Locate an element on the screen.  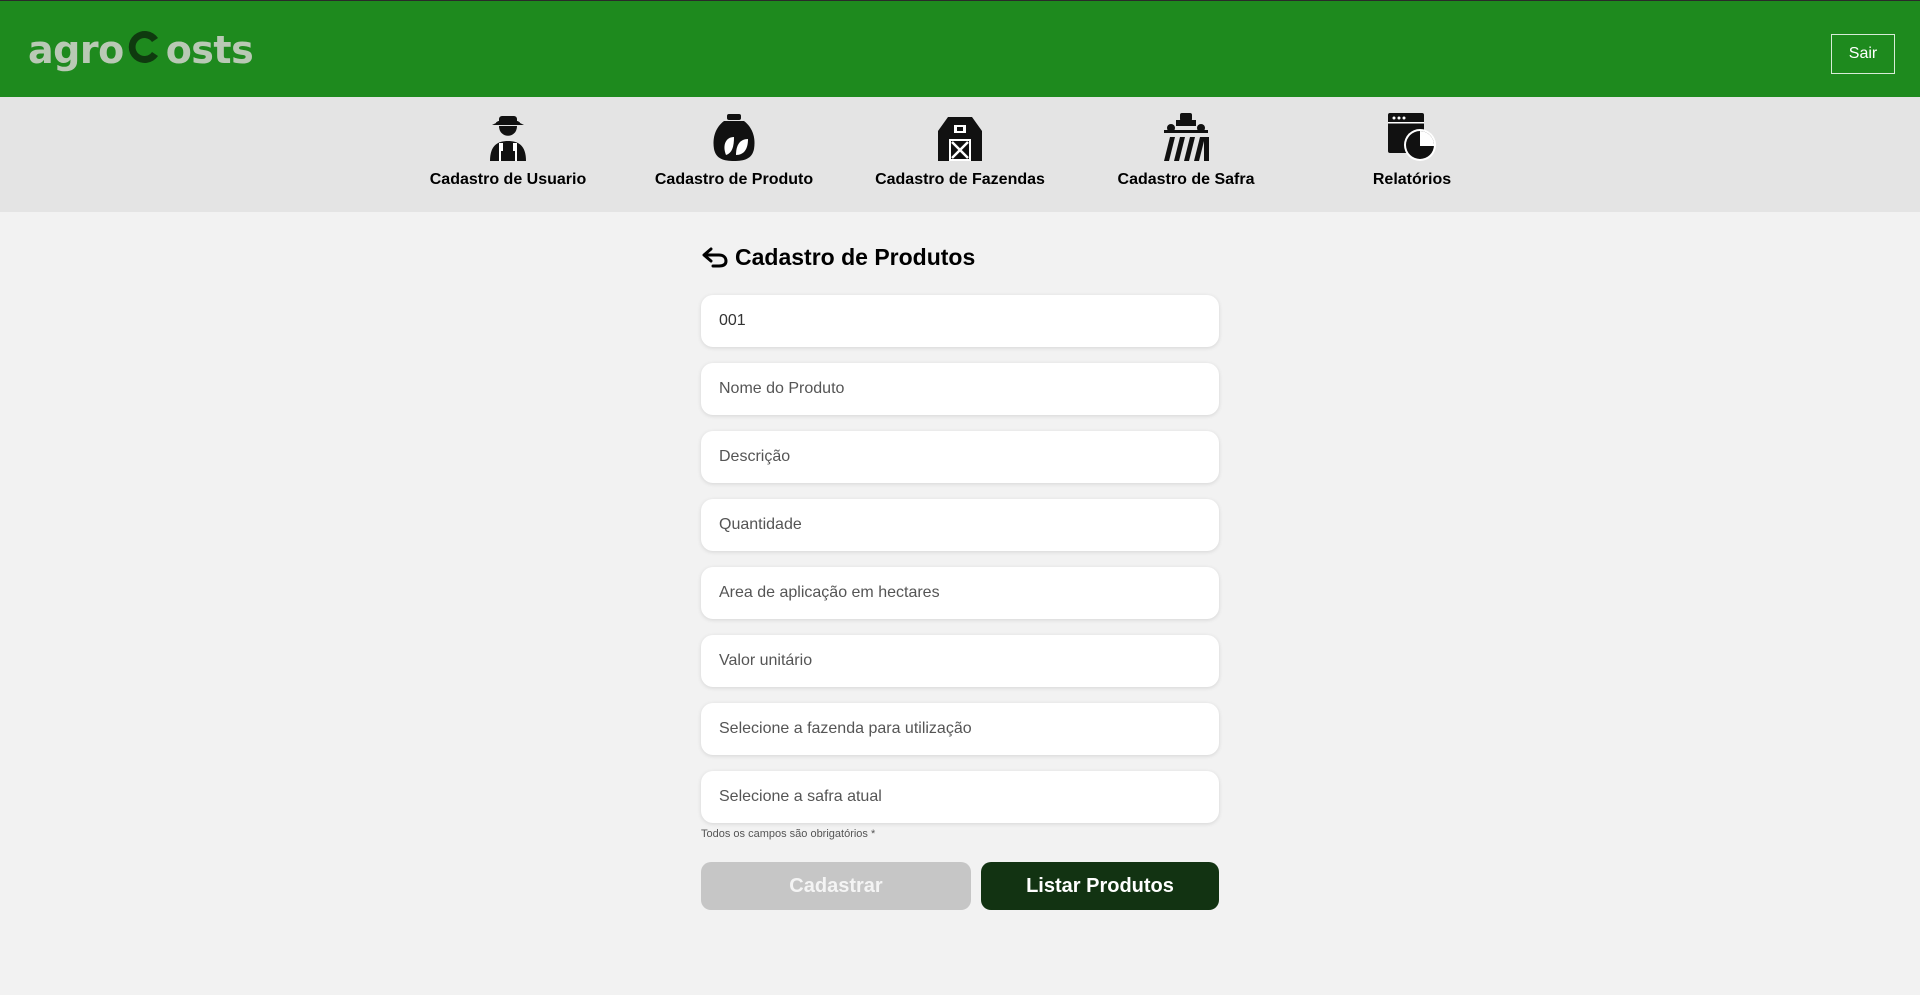
nav-item-cadastro-usuario: Cadastro de Usuario is located at coordinates (508, 150).